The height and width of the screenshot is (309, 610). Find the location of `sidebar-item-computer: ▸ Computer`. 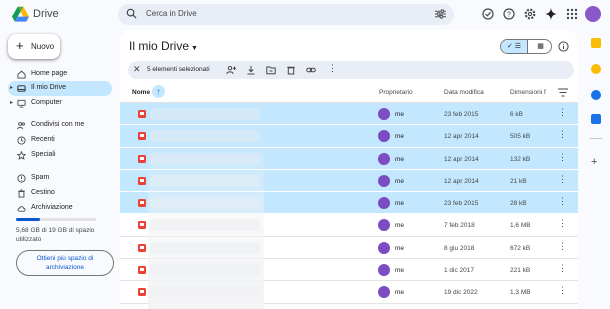

sidebar-item-computer: ▸ Computer is located at coordinates (60, 103).